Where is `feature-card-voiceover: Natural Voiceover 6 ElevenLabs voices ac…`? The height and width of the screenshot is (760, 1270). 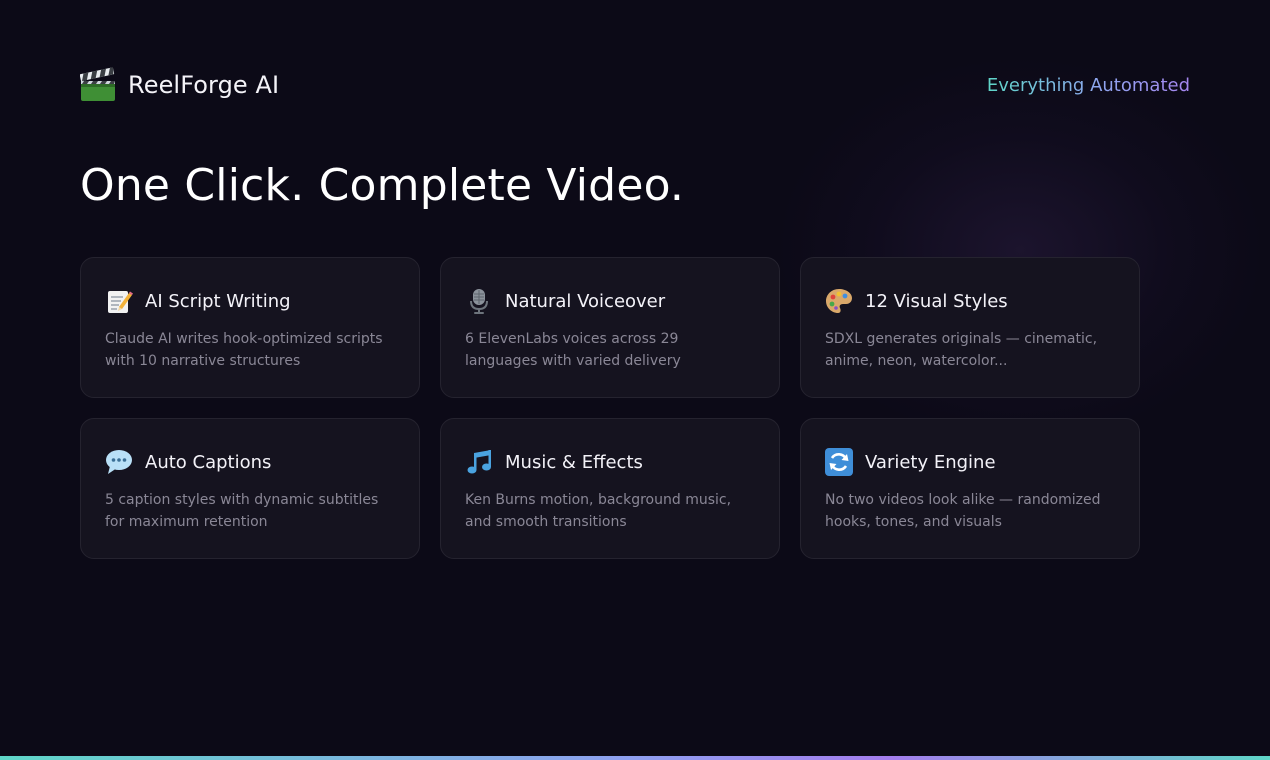 feature-card-voiceover: Natural Voiceover 6 ElevenLabs voices ac… is located at coordinates (610, 327).